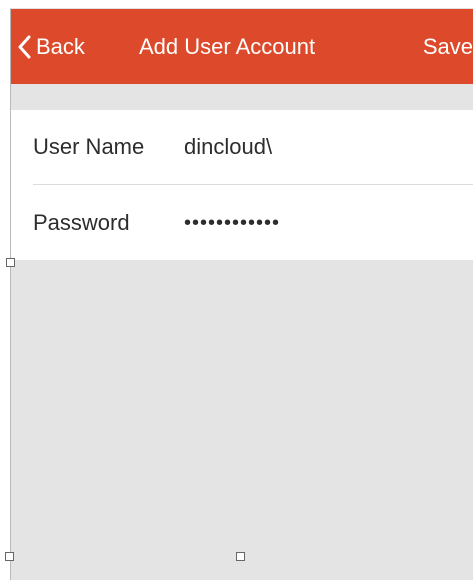 This screenshot has height=580, width=473. Describe the element at coordinates (81, 222) in the screenshot. I see `password-label: Password` at that location.